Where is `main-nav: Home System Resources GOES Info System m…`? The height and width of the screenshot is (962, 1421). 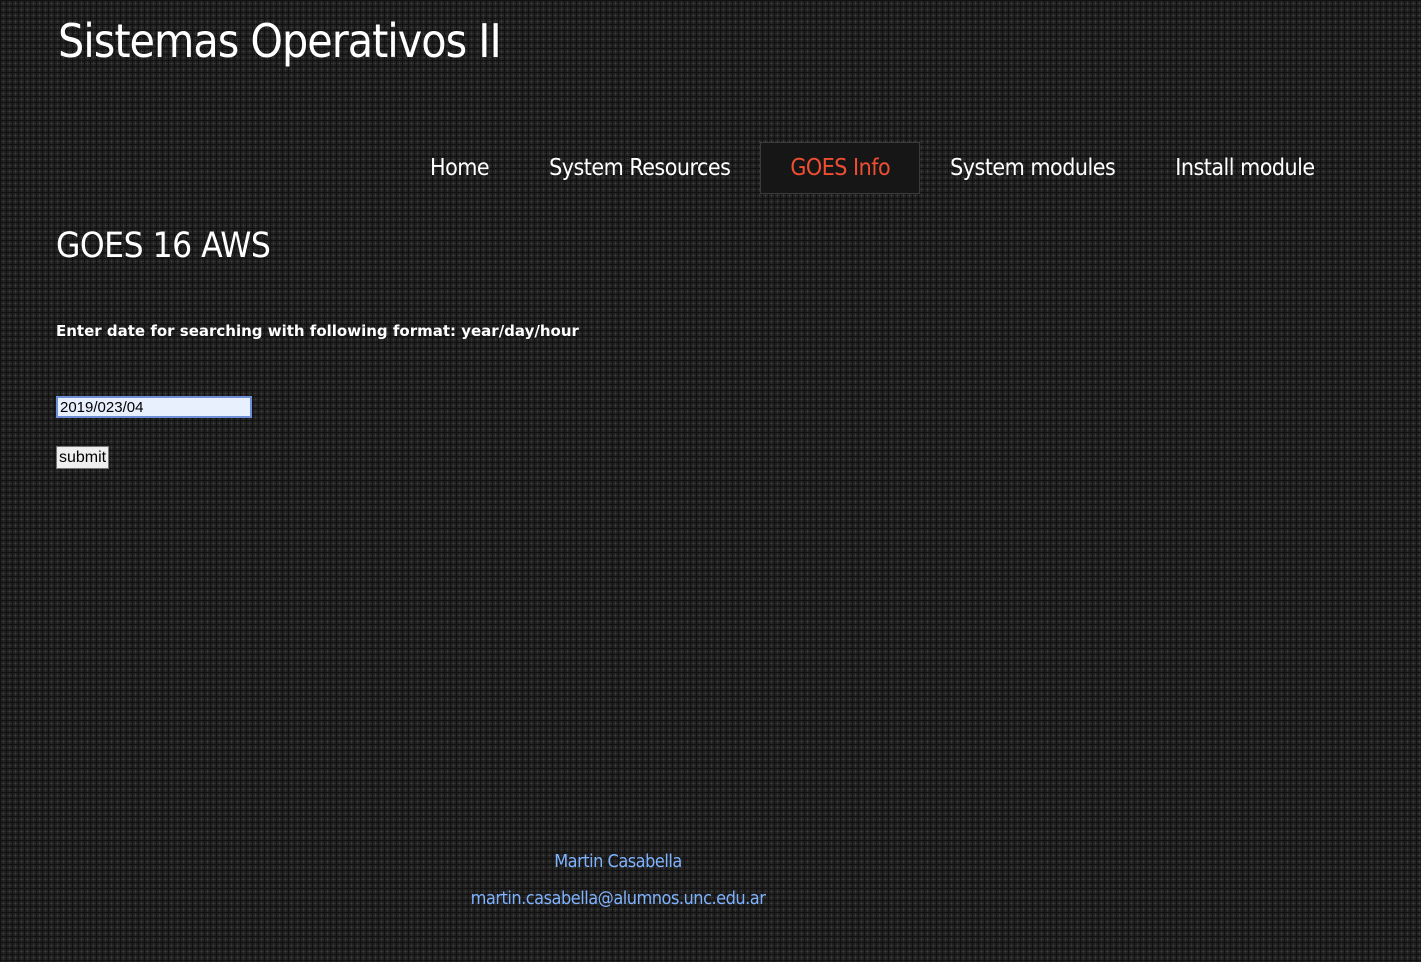
main-nav: Home System Resources GOES Info System m… is located at coordinates (872, 168).